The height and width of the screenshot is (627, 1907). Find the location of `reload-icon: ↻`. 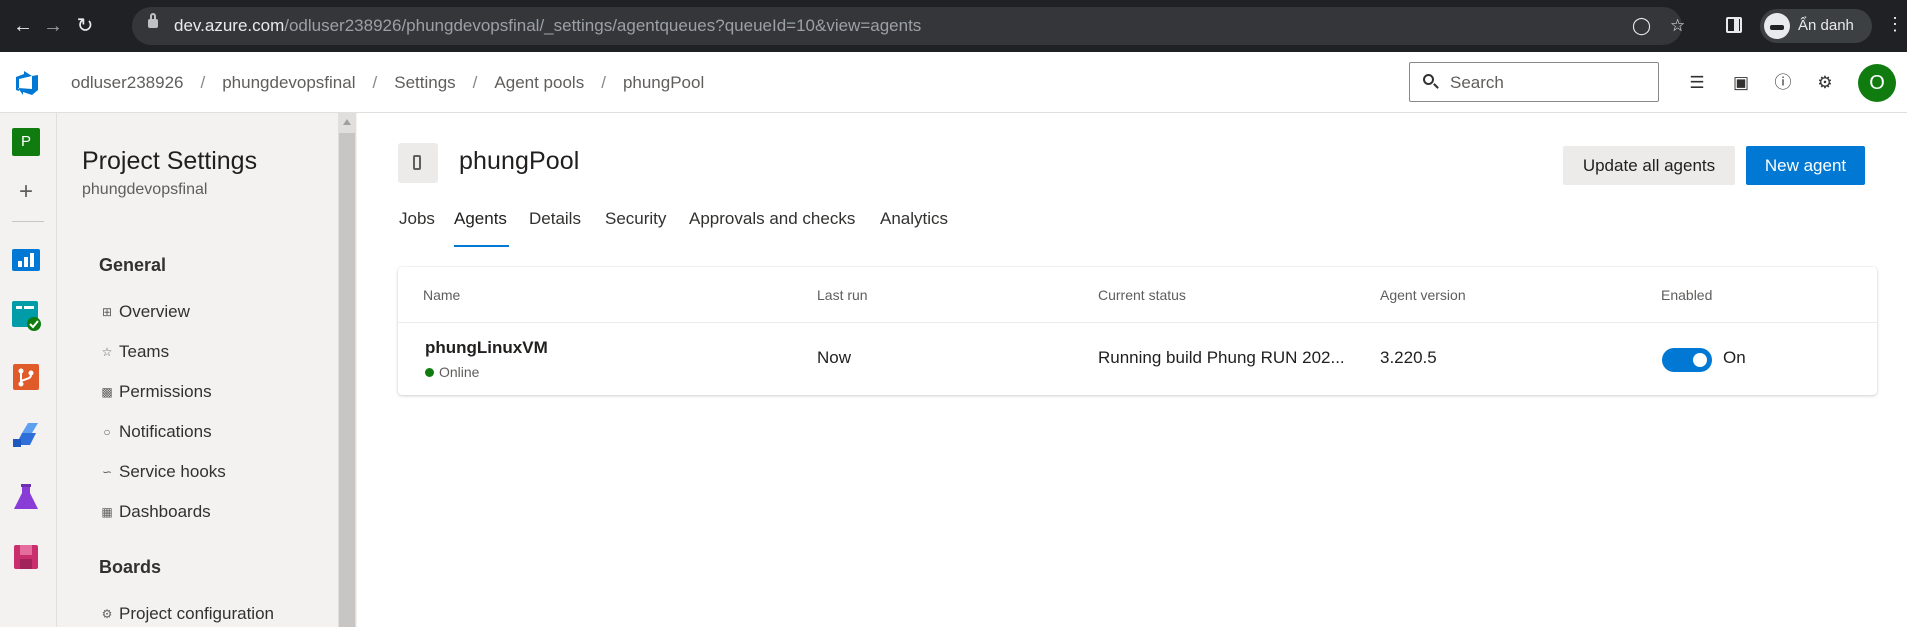

reload-icon: ↻ is located at coordinates (85, 26).